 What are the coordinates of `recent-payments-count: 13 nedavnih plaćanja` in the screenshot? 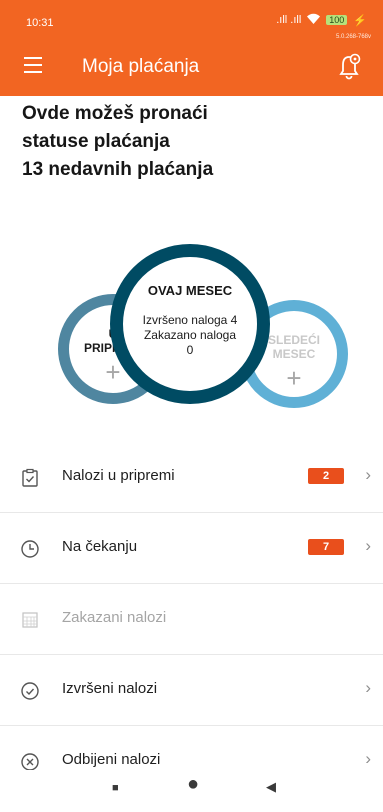 It's located at (118, 169).